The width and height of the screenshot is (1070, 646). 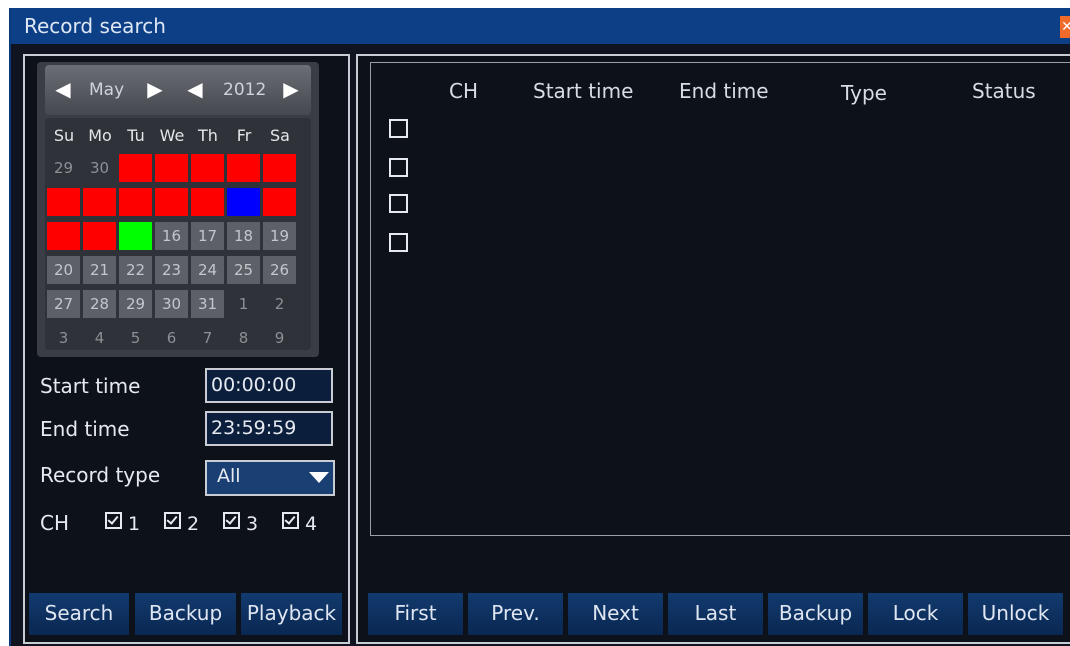 What do you see at coordinates (540, 26) in the screenshot?
I see `title-bar: Record search ✕` at bounding box center [540, 26].